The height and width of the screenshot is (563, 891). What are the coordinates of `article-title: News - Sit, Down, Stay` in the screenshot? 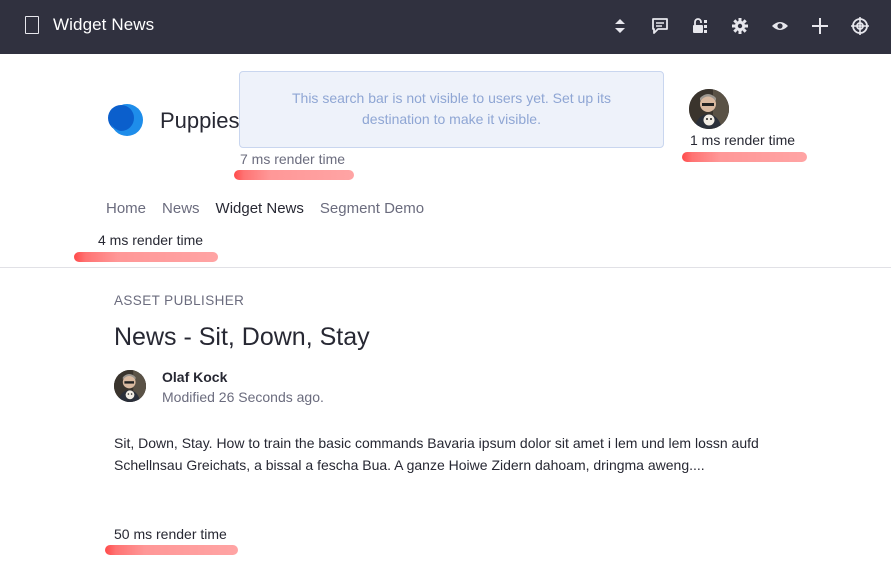 It's located at (242, 337).